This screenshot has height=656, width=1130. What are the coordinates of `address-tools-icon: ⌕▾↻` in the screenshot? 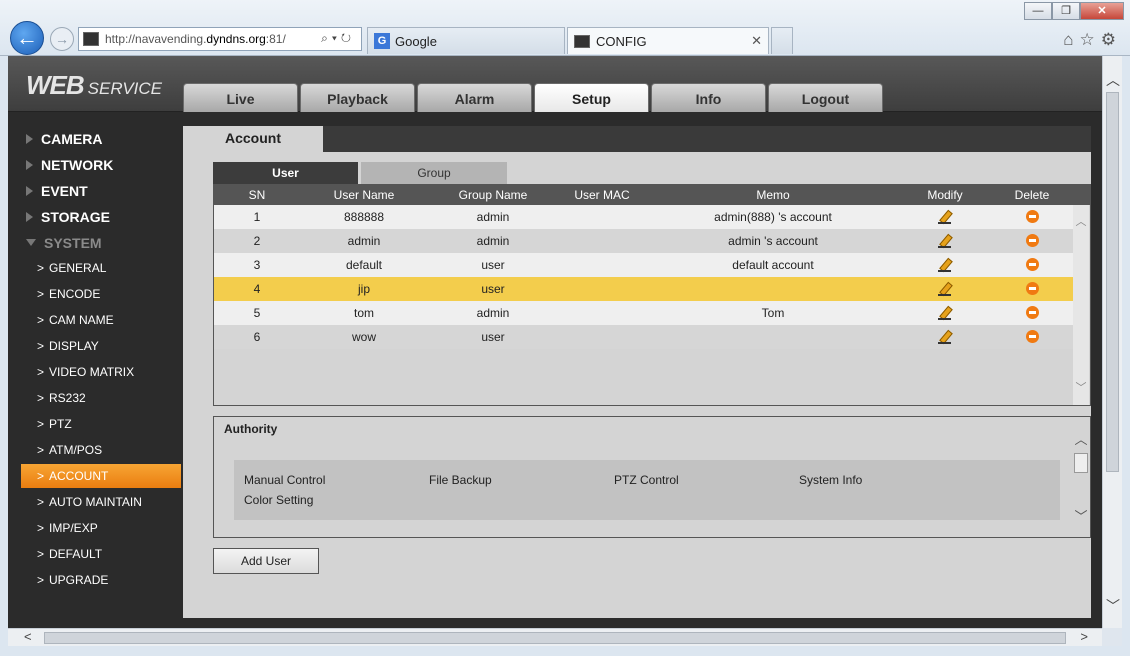 It's located at (338, 38).